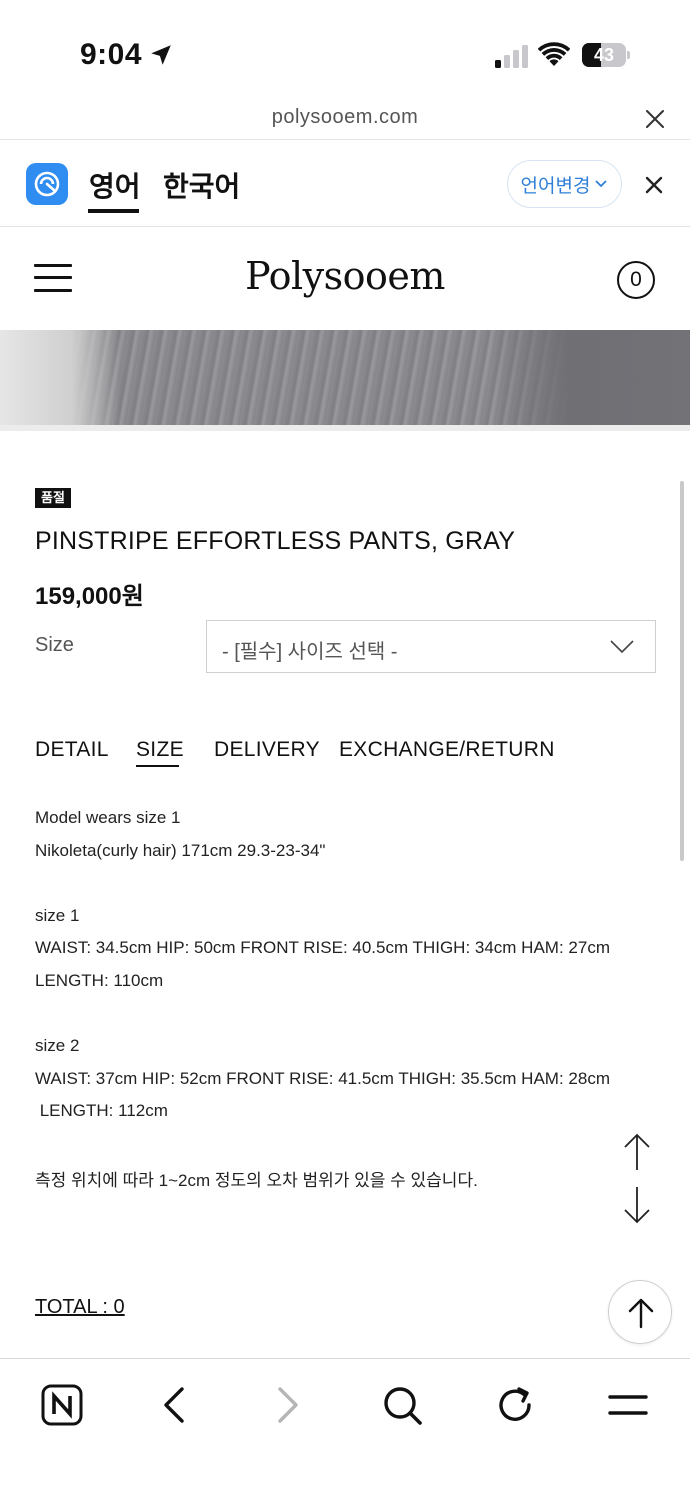  I want to click on active-language-indicator, so click(113, 211).